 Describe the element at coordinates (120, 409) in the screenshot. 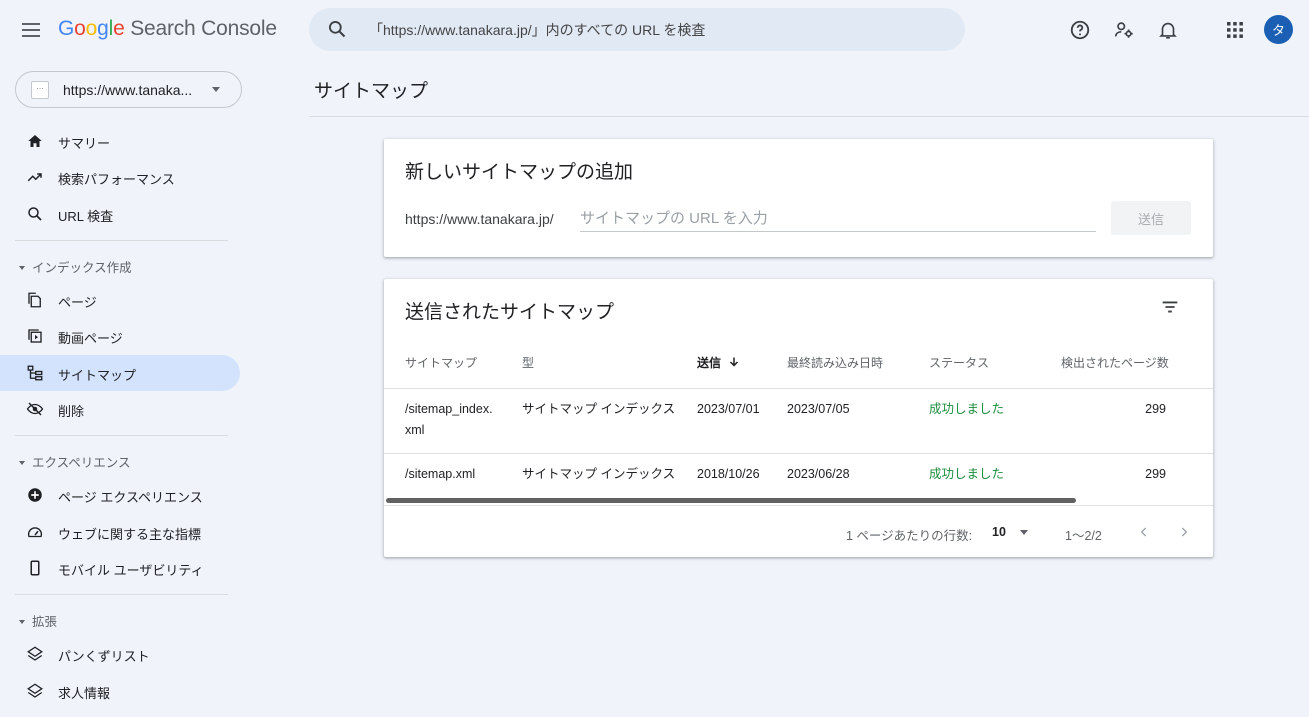

I see `sidebar-item-removals: 削除` at that location.